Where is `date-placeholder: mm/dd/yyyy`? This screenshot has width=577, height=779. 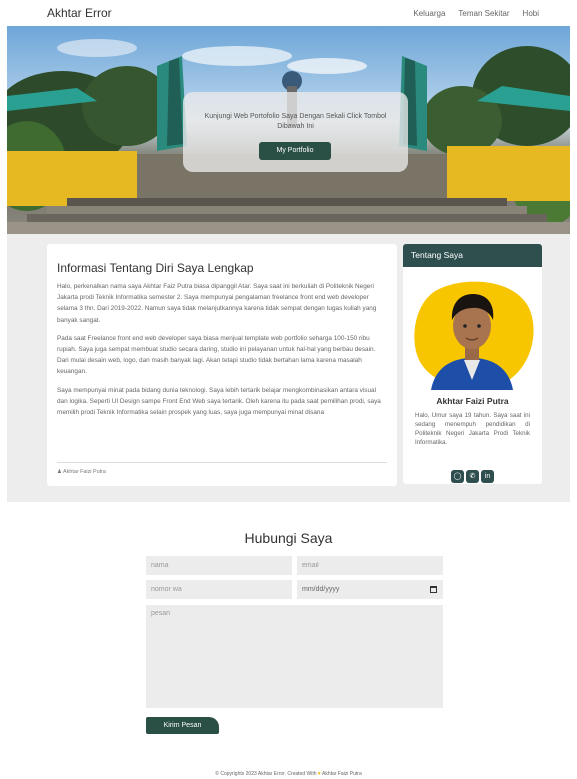
date-placeholder: mm/dd/yyyy is located at coordinates (321, 589).